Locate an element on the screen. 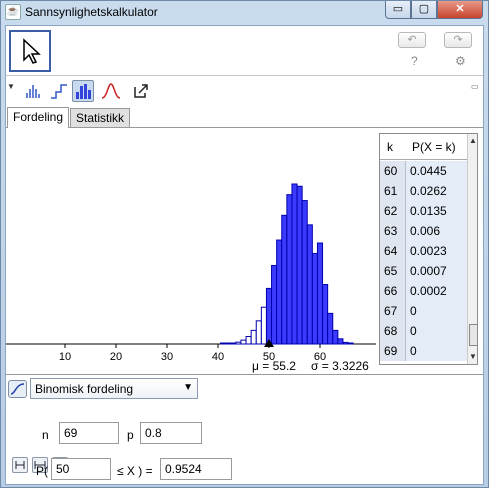 This screenshot has width=489, height=488. table-row: 63 0.006 is located at coordinates (423, 231).